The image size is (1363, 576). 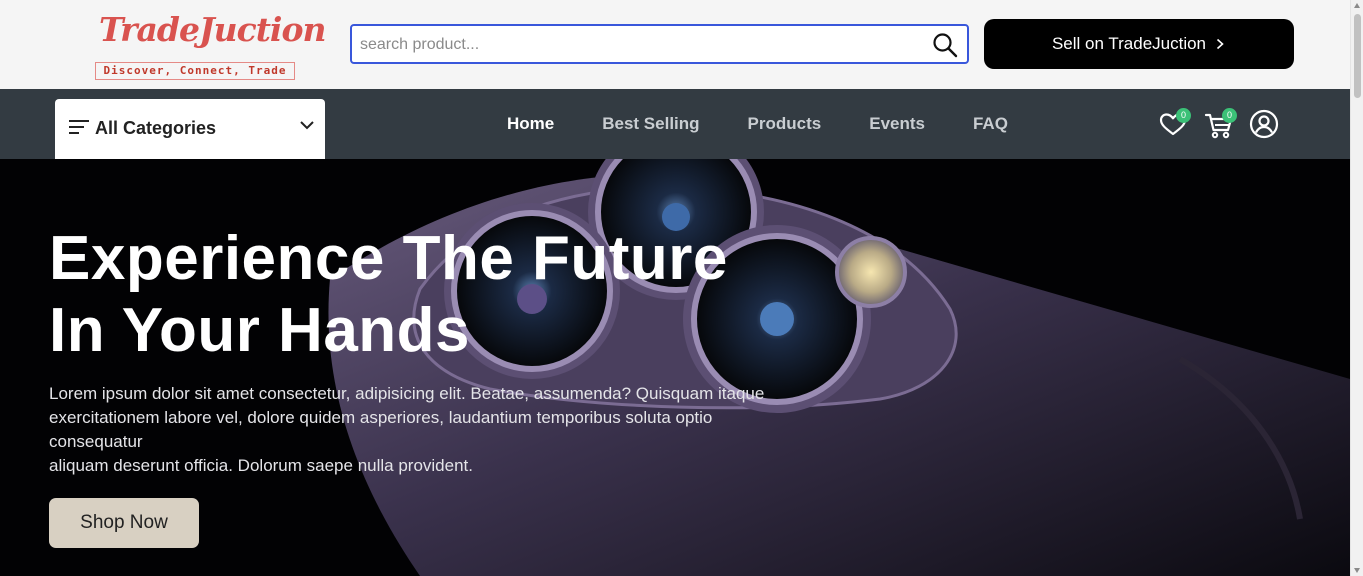 I want to click on sell-button-label: Sell on TradeJuction, so click(x=1129, y=43).